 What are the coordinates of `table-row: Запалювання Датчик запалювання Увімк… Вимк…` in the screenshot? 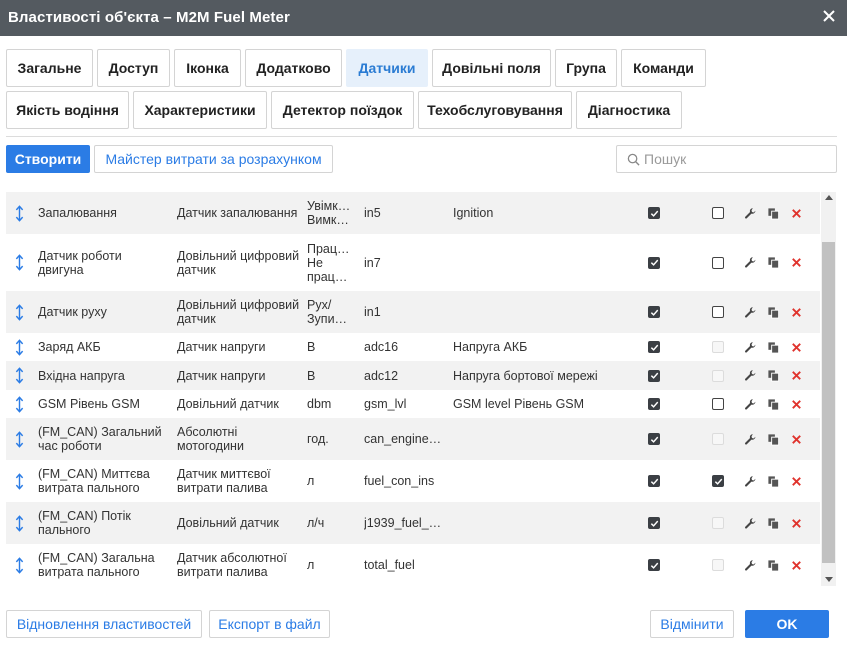 It's located at (413, 213).